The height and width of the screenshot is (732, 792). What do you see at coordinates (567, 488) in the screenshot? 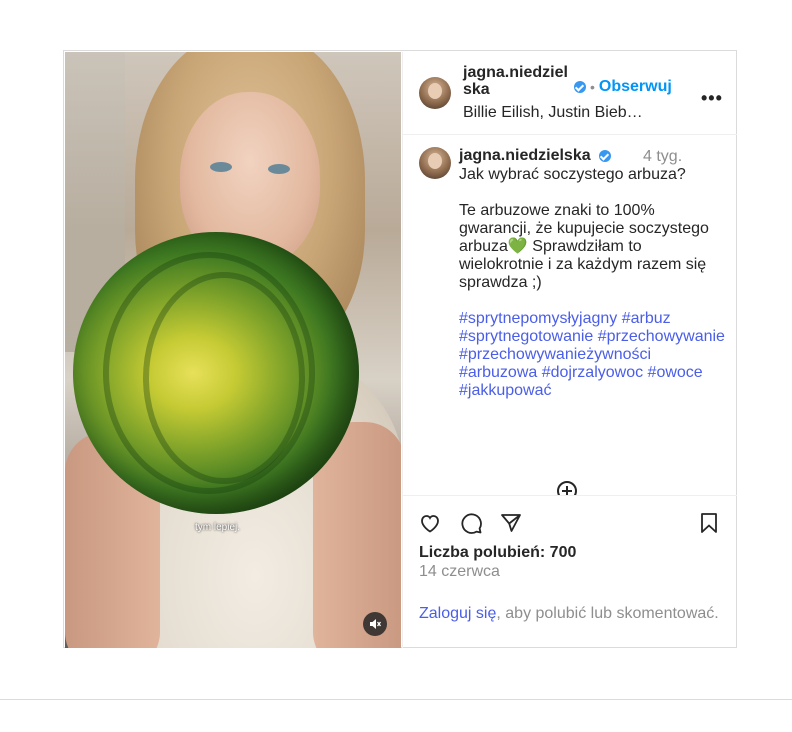
I see `load-more-comments-icon` at bounding box center [567, 488].